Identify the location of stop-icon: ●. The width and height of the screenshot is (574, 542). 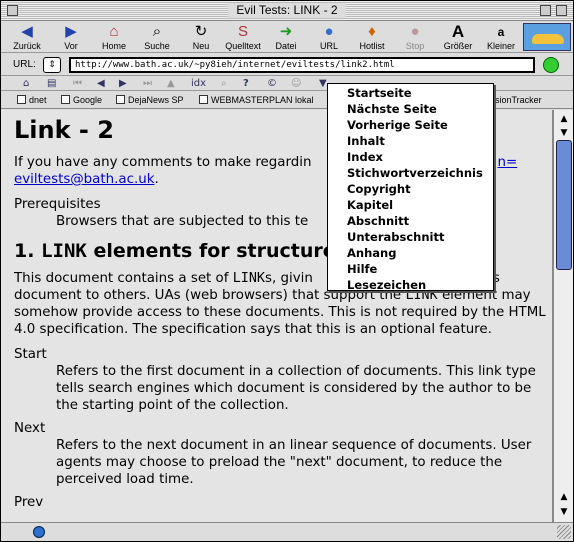
(415, 31).